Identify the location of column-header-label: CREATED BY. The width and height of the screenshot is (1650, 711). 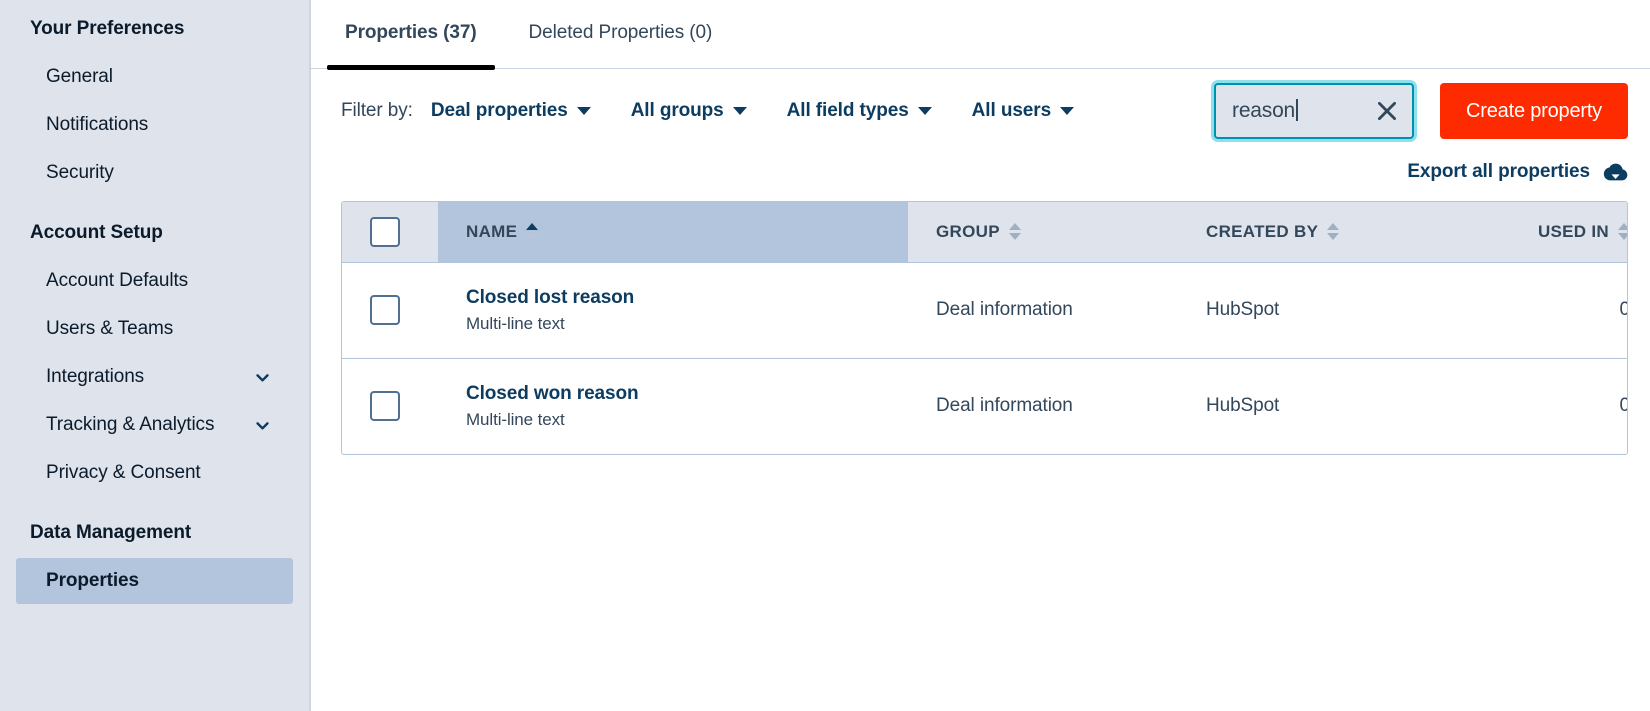
(1262, 231).